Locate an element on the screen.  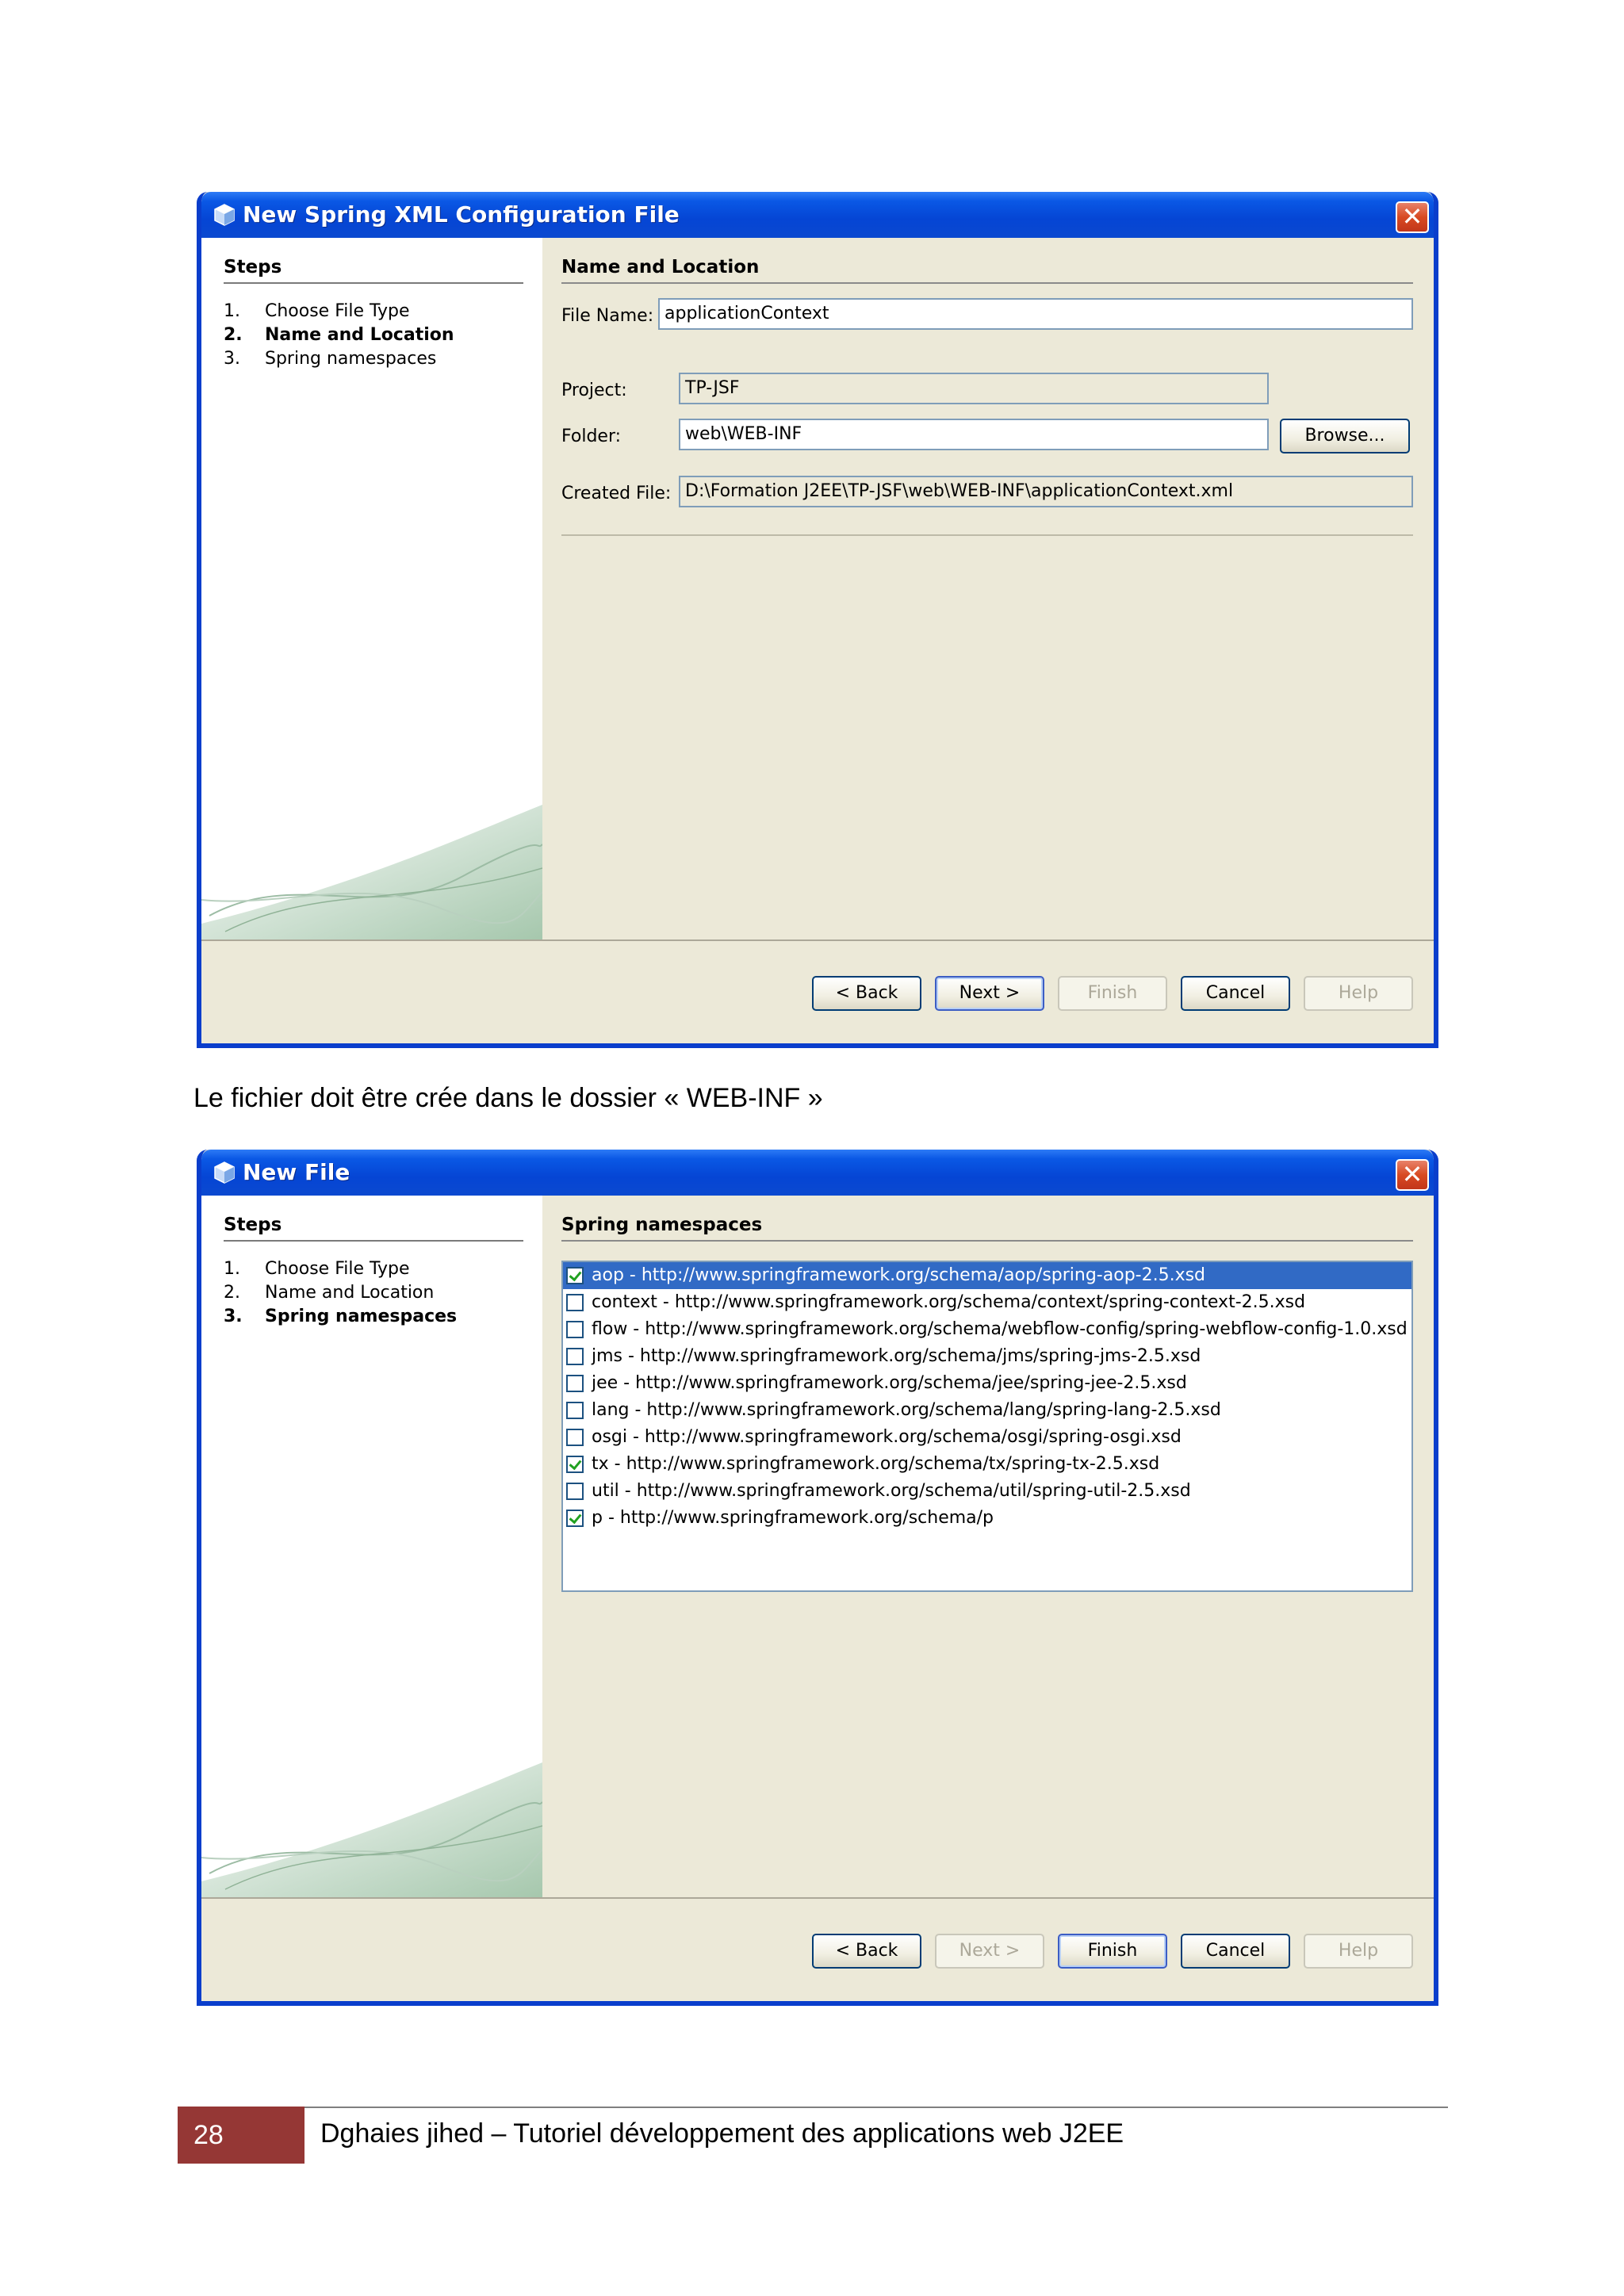
dialog-titlebar: New File ✕ is located at coordinates (817, 1173).